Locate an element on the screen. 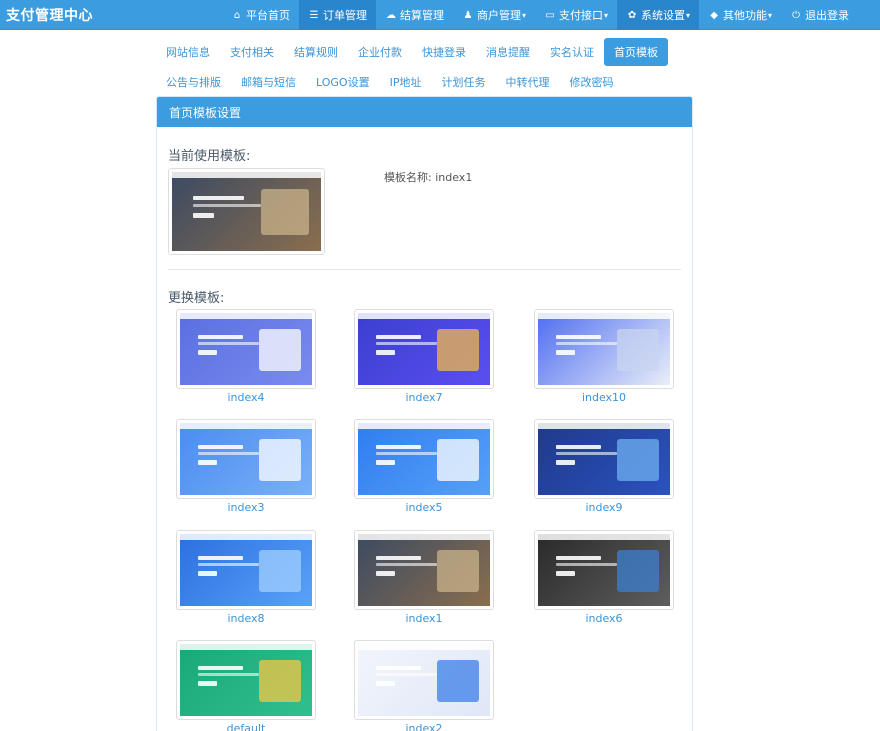 Image resolution: width=880 pixels, height=731 pixels. nav-item-5: ✿ 系统设置 ▾ is located at coordinates (658, 15).